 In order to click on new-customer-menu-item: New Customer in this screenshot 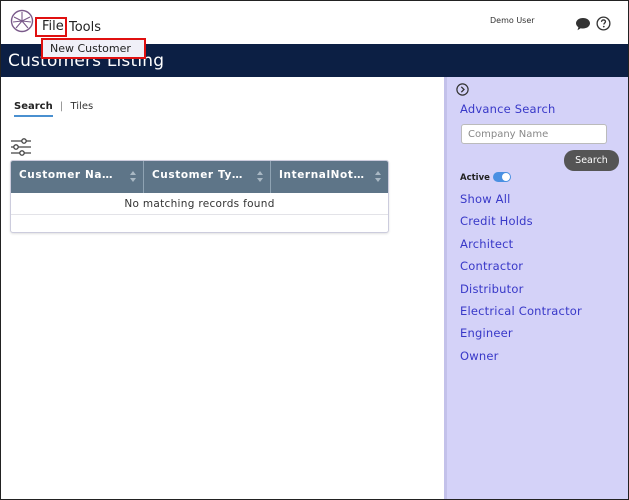, I will do `click(93, 48)`.